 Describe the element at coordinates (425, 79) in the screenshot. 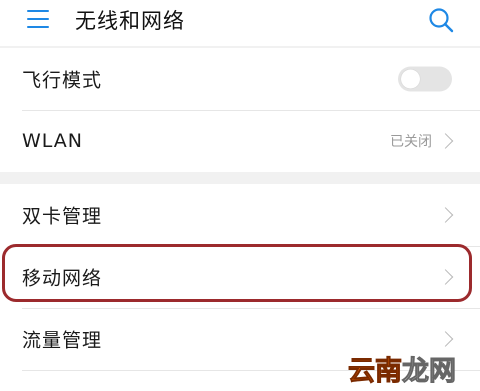

I see `airplane-mode-toggle` at that location.